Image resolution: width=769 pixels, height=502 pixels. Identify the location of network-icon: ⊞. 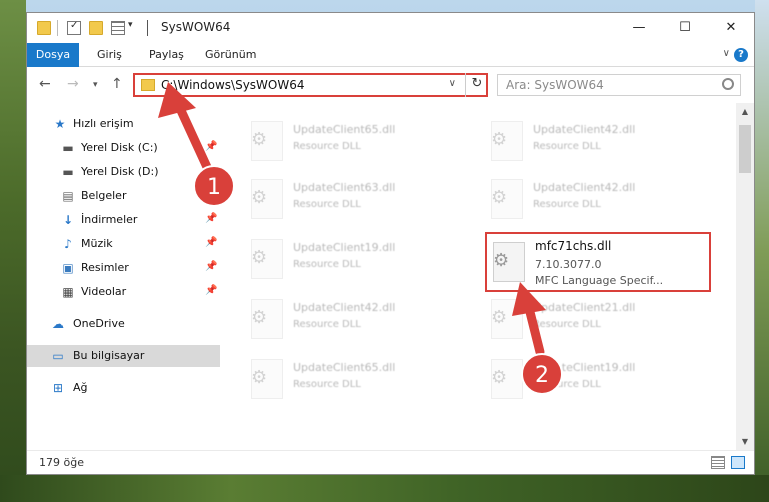
(58, 388).